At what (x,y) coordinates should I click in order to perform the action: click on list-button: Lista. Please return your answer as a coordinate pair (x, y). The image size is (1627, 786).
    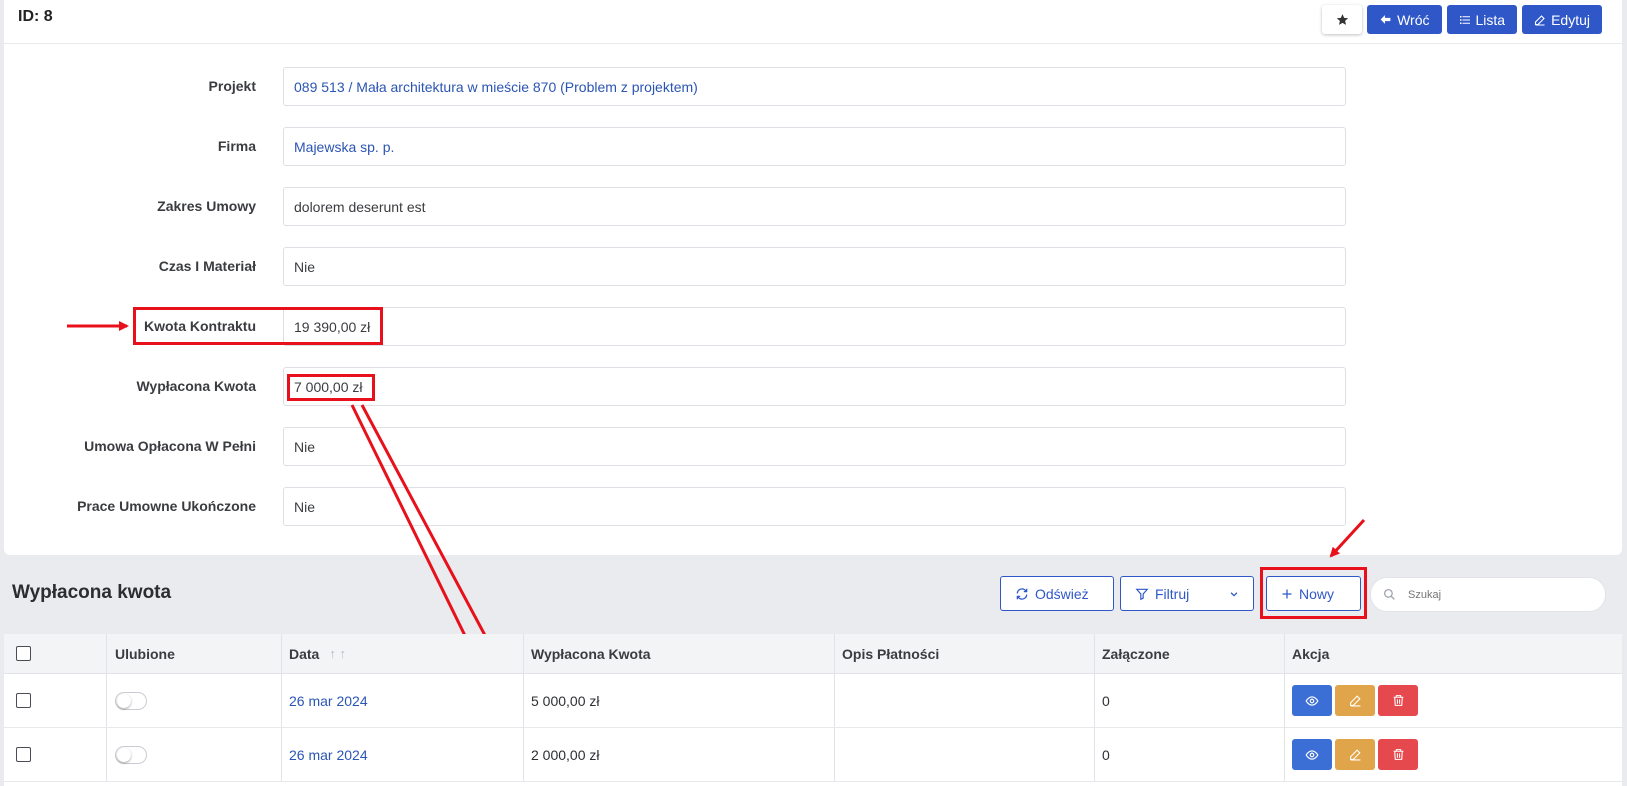
    Looking at the image, I should click on (1482, 19).